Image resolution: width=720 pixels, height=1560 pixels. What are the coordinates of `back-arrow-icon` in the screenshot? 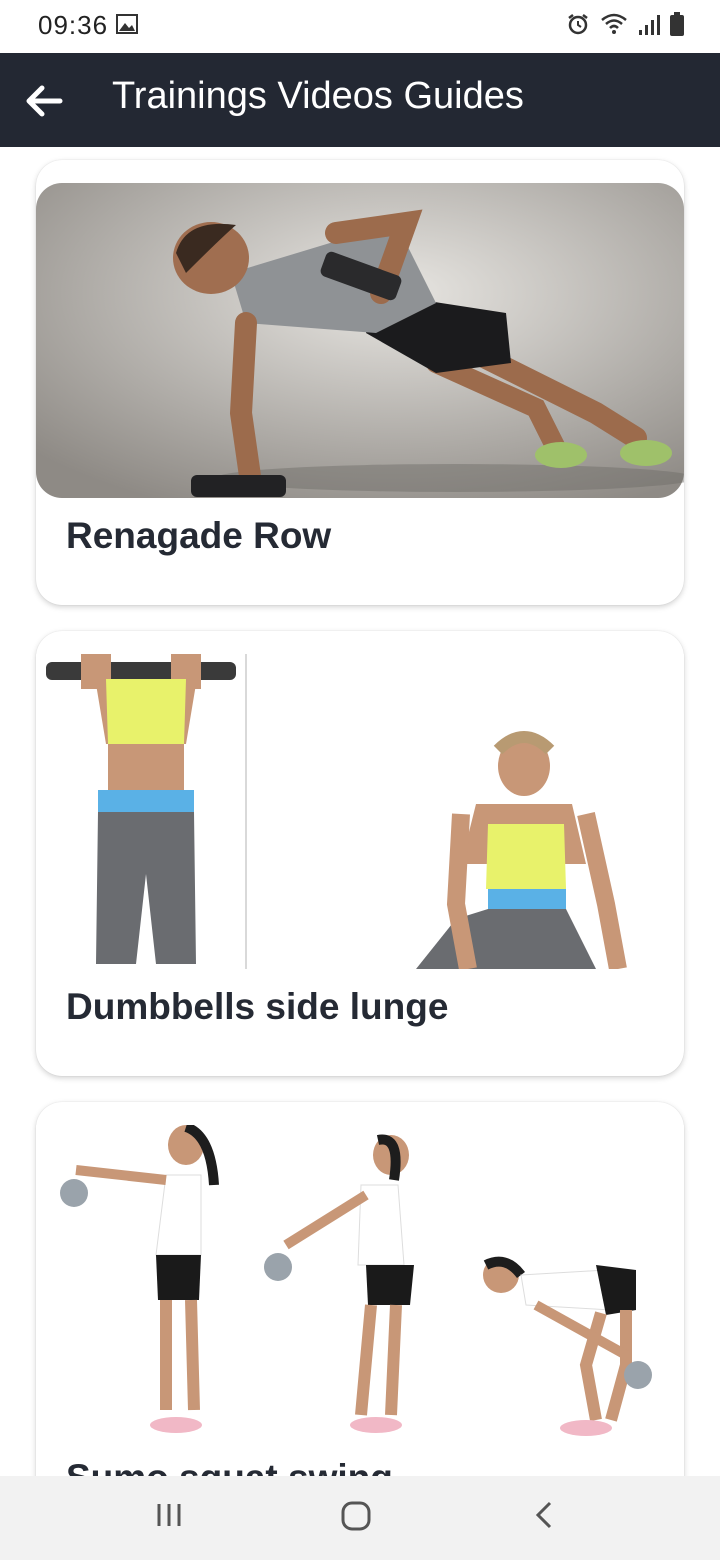 It's located at (44, 101).